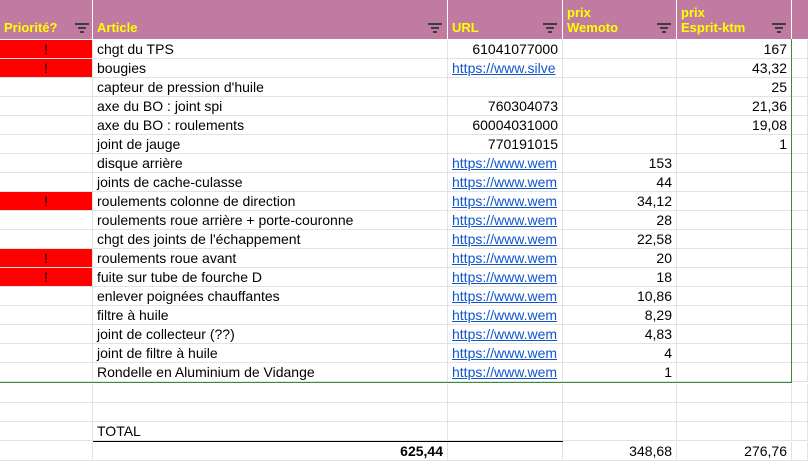 The width and height of the screenshot is (808, 468). I want to click on article-cell: joints de cache-culasse, so click(270, 182).